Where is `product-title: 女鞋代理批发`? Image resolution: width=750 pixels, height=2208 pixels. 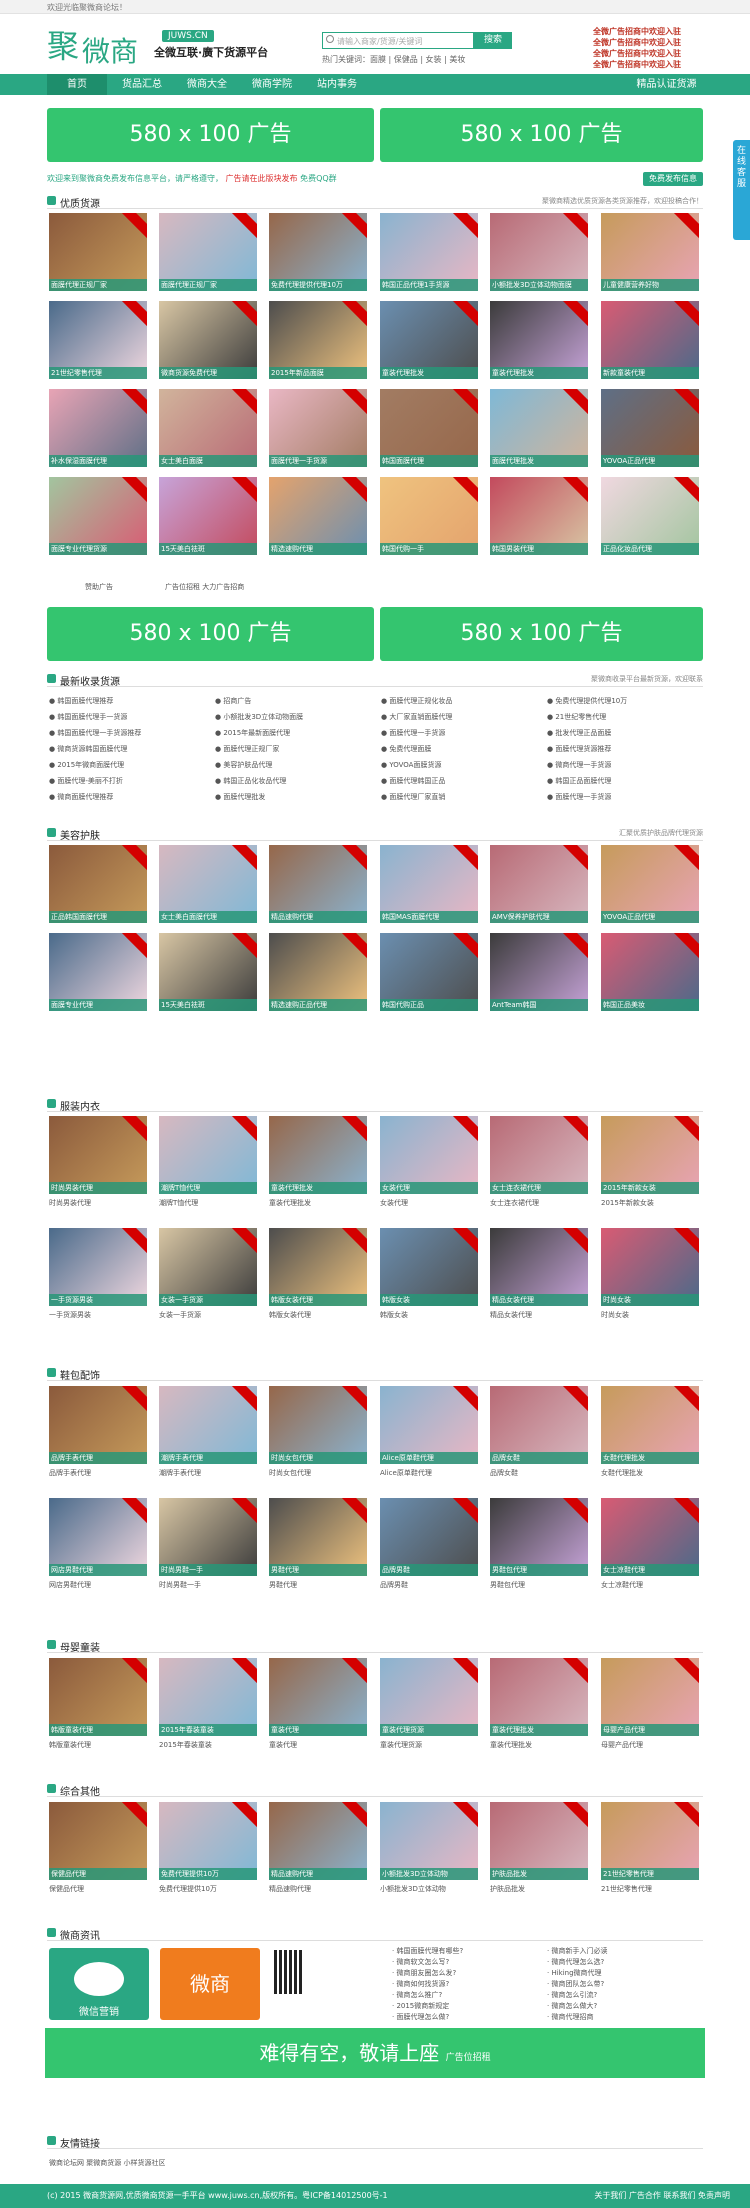
product-title: 女鞋代理批发 is located at coordinates (650, 1473).